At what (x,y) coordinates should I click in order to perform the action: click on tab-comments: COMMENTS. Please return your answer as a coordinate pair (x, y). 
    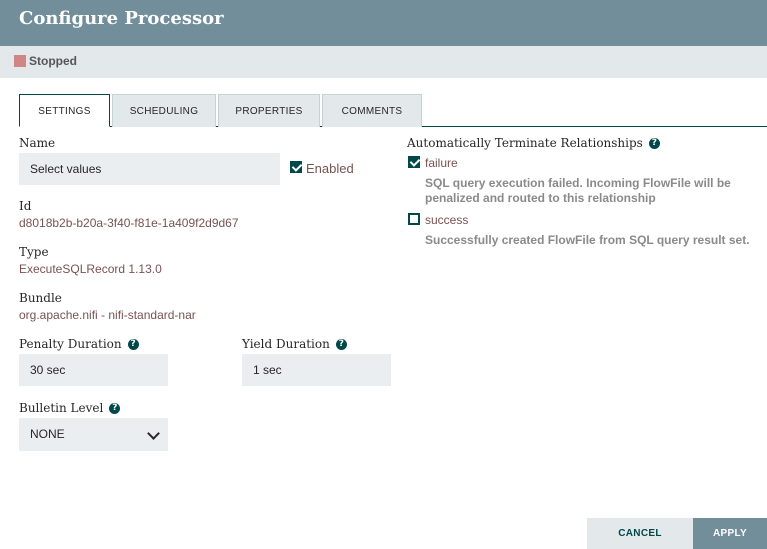
    Looking at the image, I should click on (372, 110).